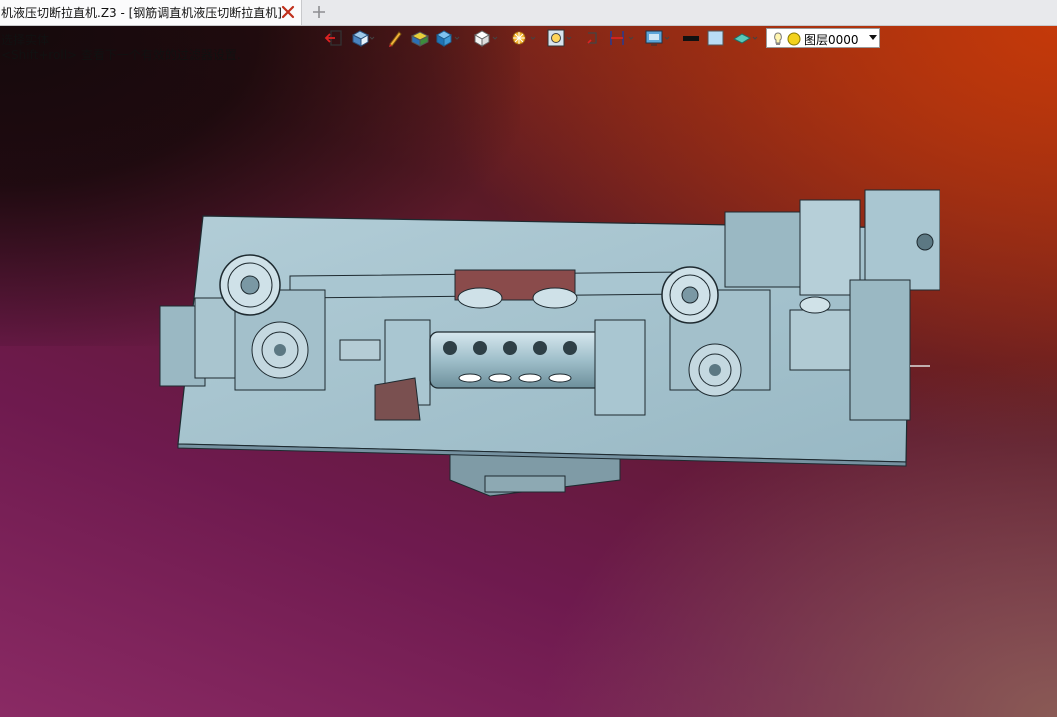  I want to click on layer-dropdown: 图层0000, so click(823, 38).